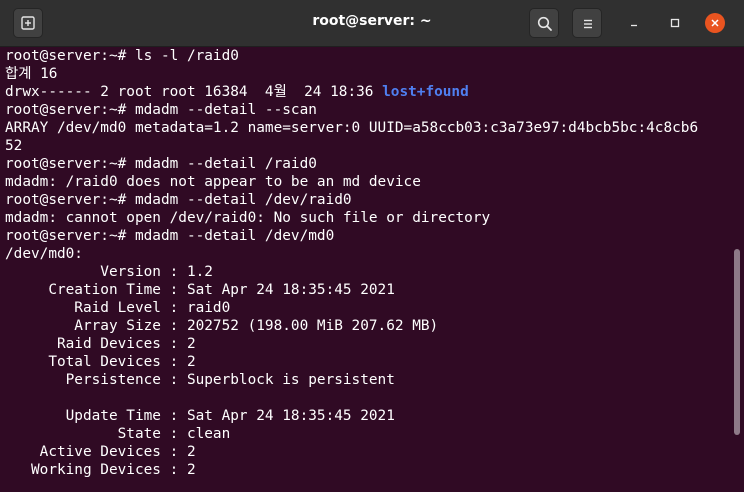 This screenshot has height=492, width=744. I want to click on title-bar: root@server: ~, so click(372, 23).